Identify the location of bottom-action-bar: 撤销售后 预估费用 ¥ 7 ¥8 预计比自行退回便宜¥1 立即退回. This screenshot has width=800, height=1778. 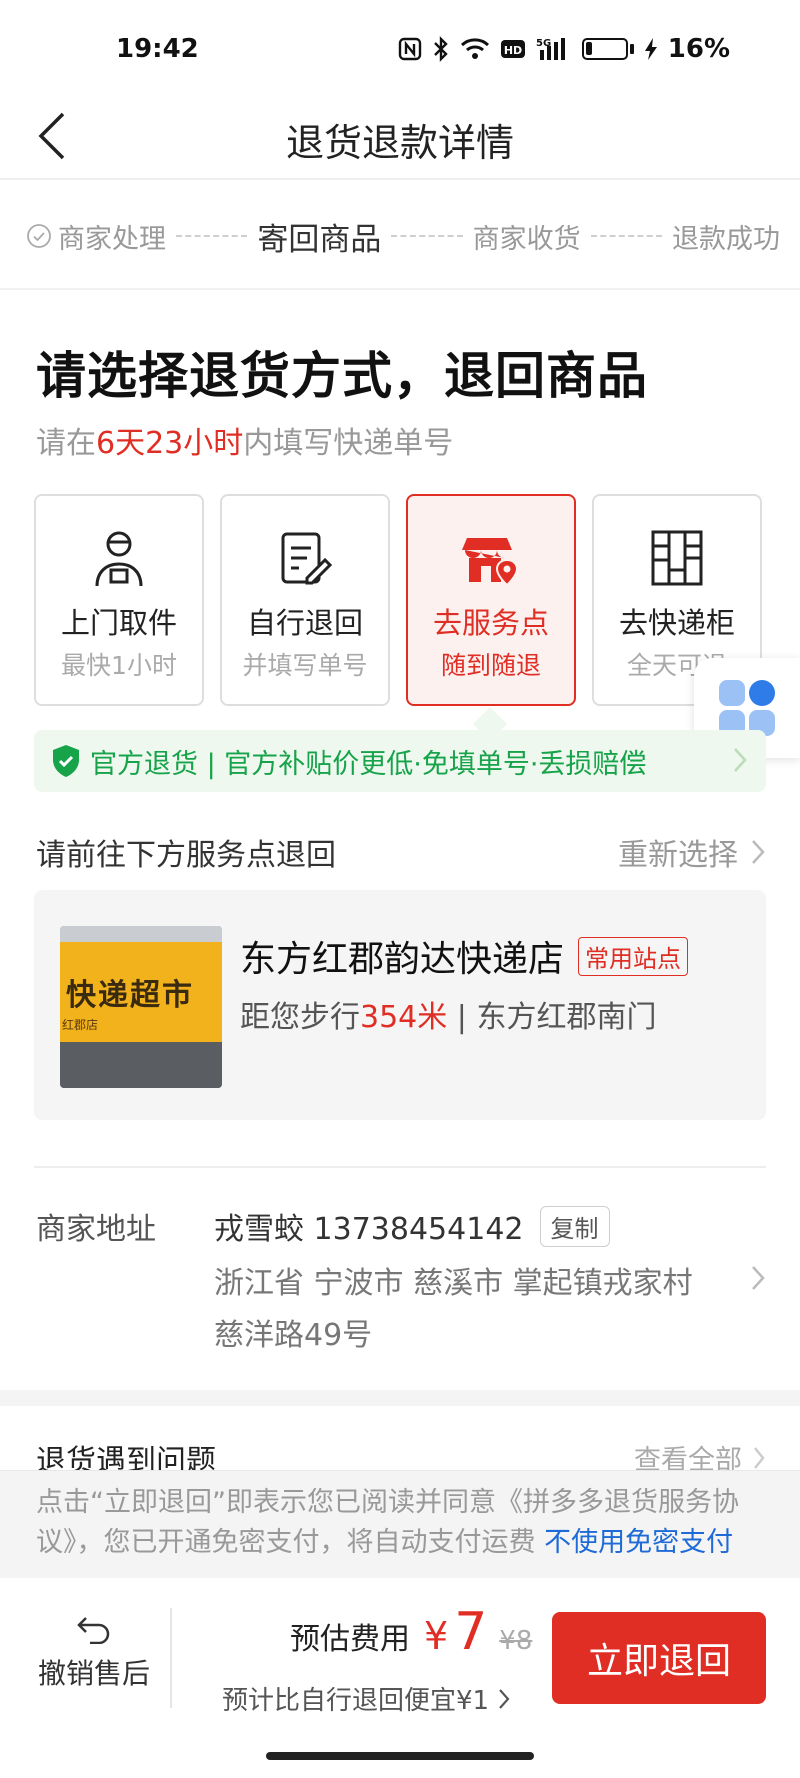
(400, 1678).